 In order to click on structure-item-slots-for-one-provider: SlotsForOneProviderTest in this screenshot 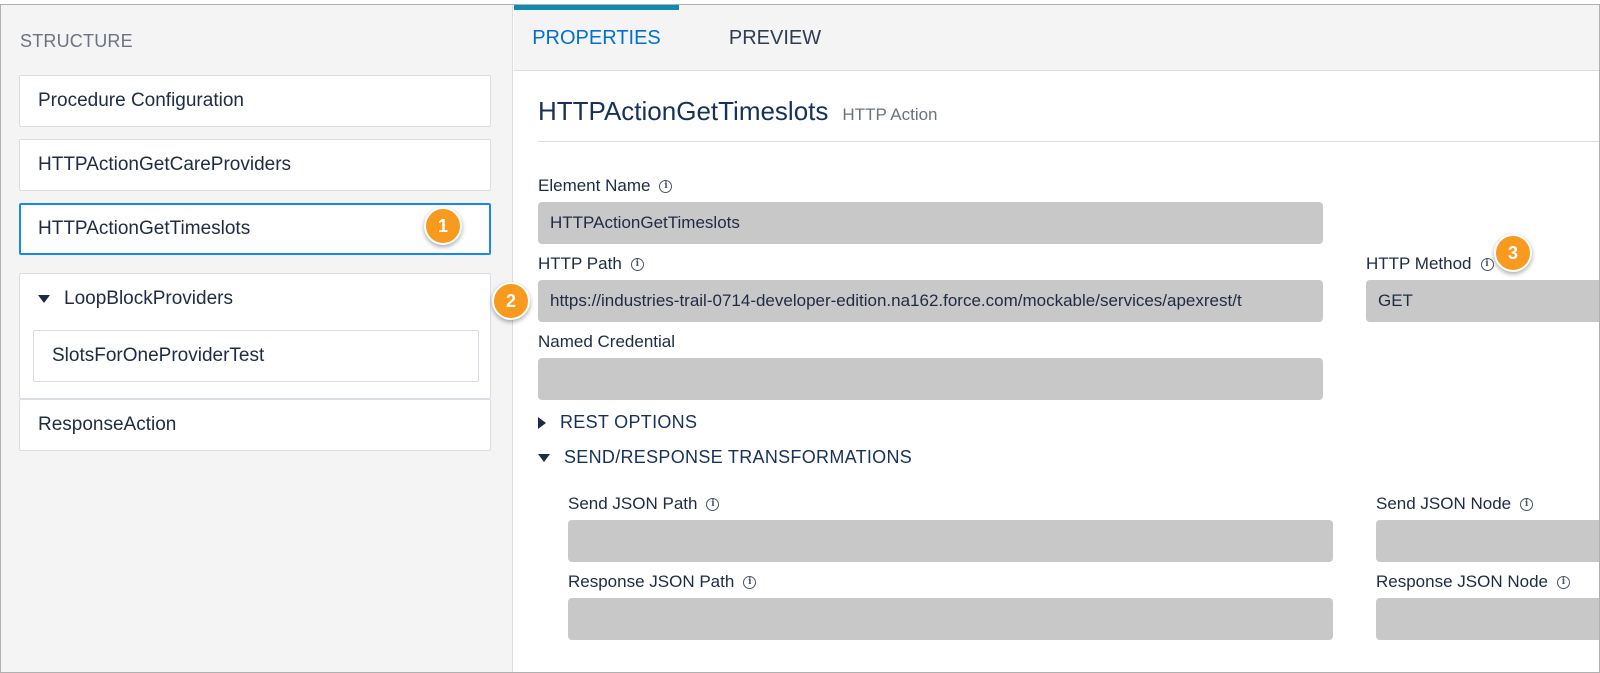, I will do `click(256, 356)`.